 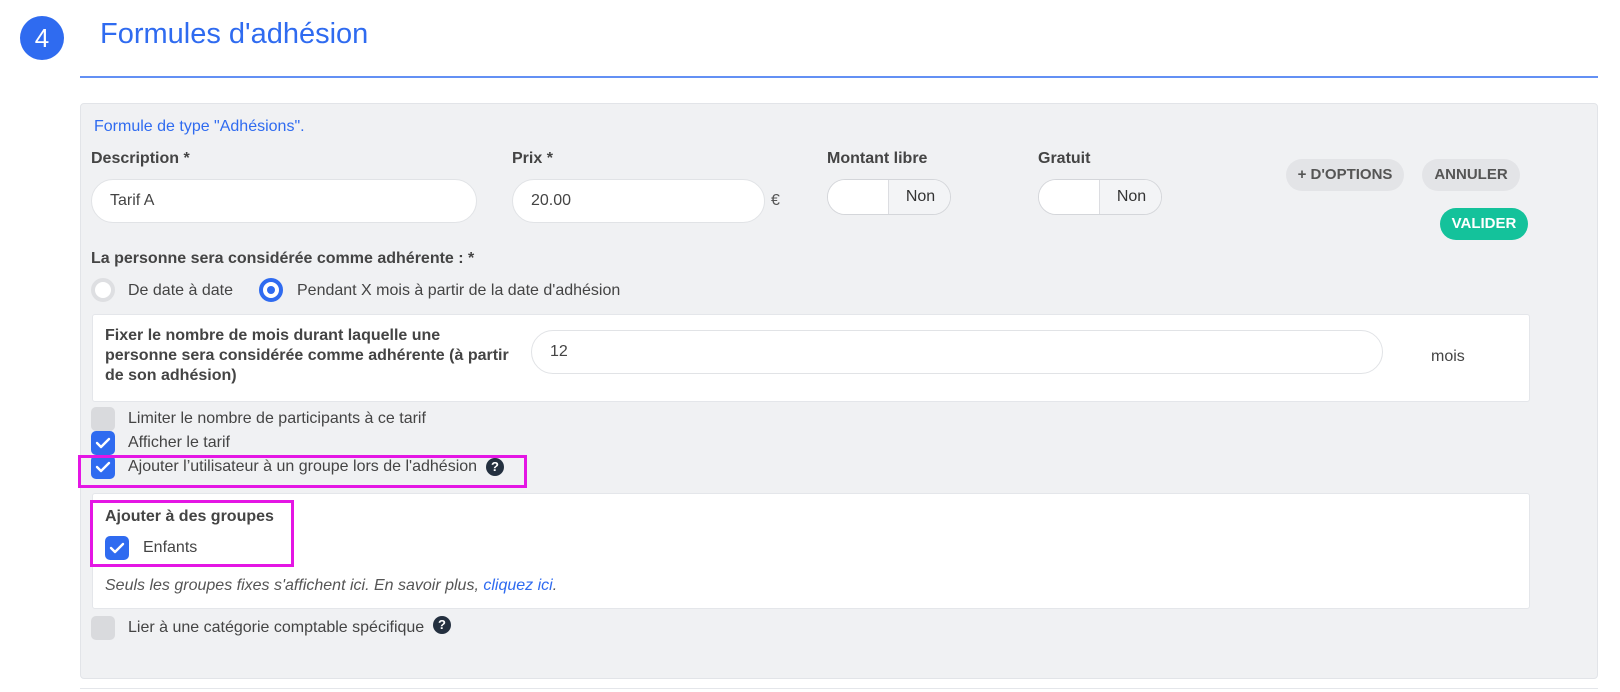 What do you see at coordinates (1471, 175) in the screenshot?
I see `cancel-button: ANNULER` at bounding box center [1471, 175].